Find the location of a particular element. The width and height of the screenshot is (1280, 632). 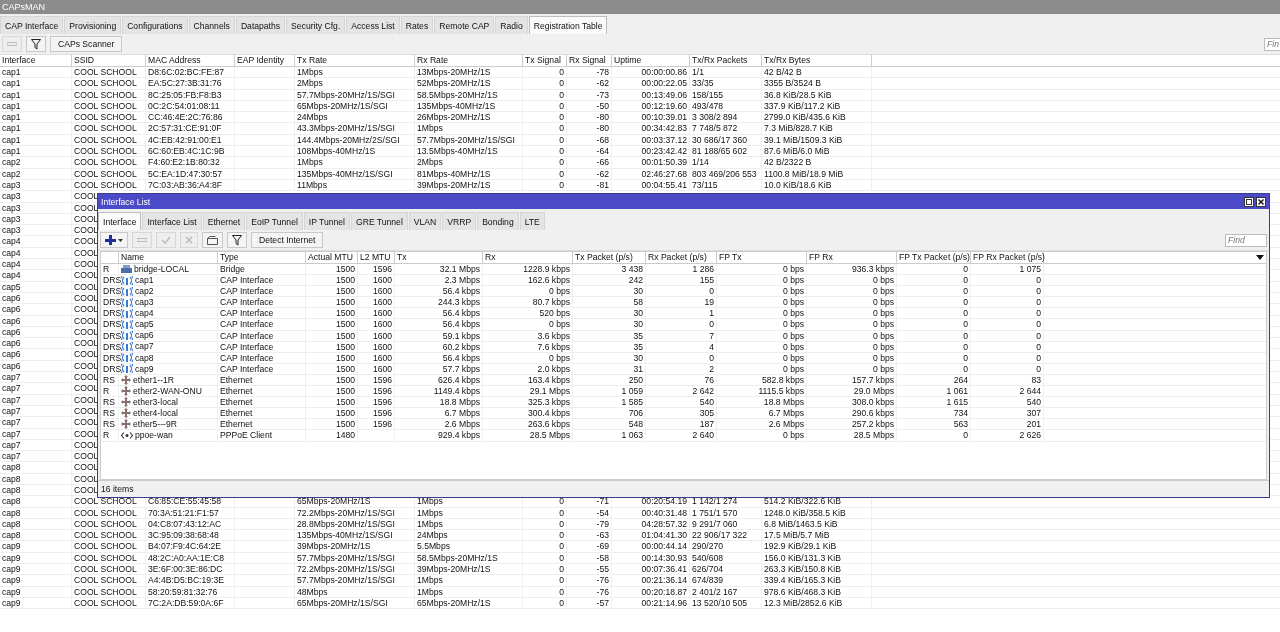

table-cell: 626.4 kbps is located at coordinates (439, 380).